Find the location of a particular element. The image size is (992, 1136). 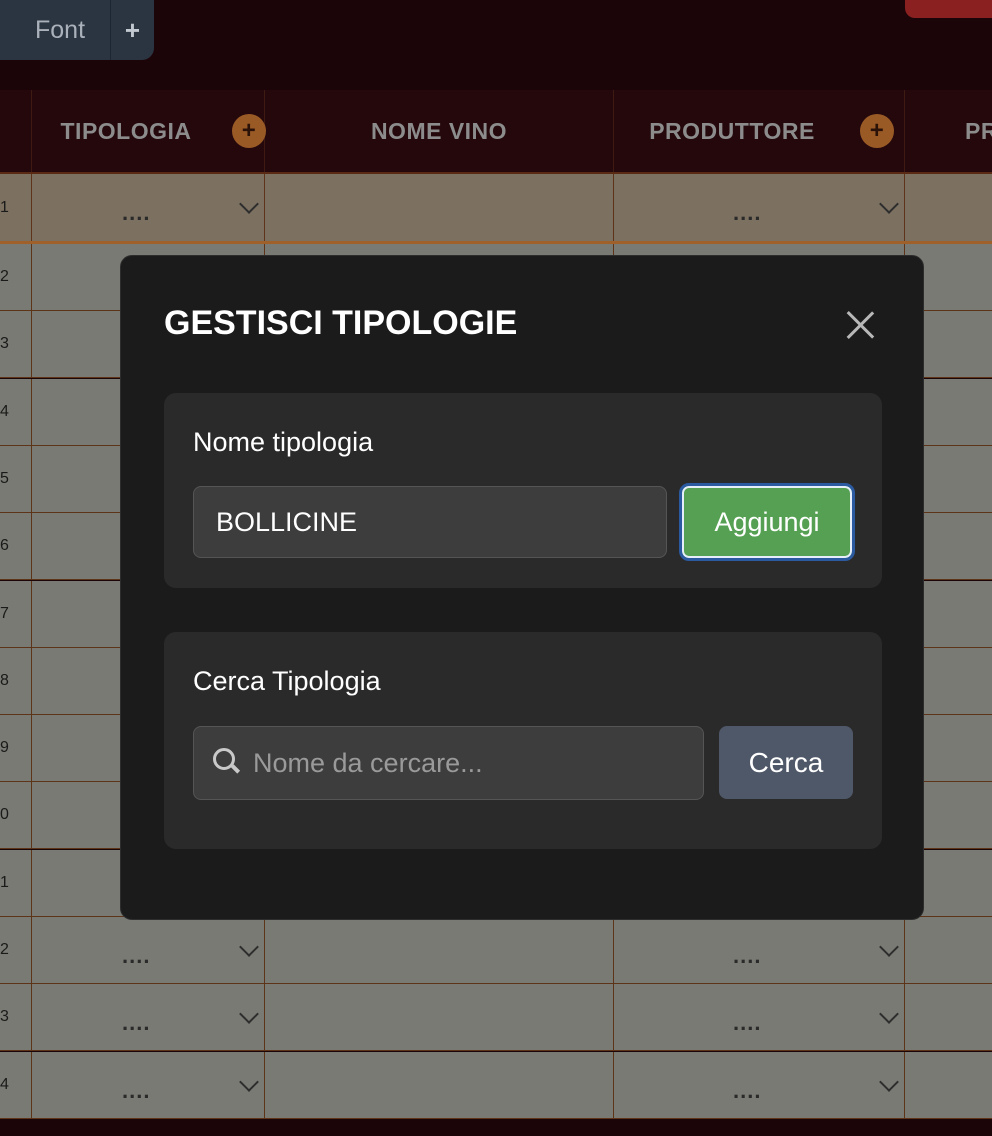

type-name-input is located at coordinates (430, 522).